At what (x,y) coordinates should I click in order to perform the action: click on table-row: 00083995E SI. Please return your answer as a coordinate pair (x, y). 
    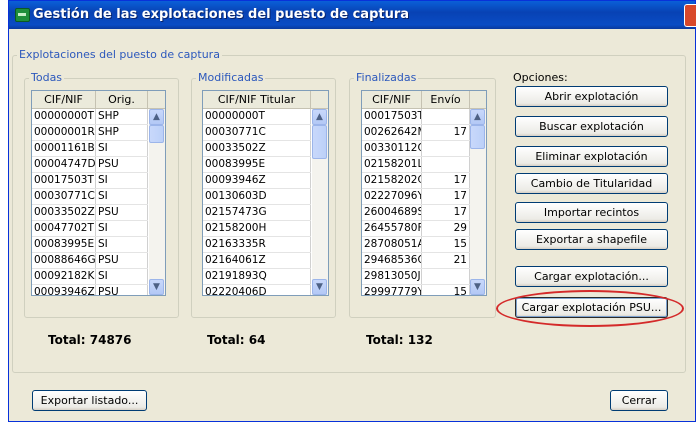
    Looking at the image, I should click on (90, 245).